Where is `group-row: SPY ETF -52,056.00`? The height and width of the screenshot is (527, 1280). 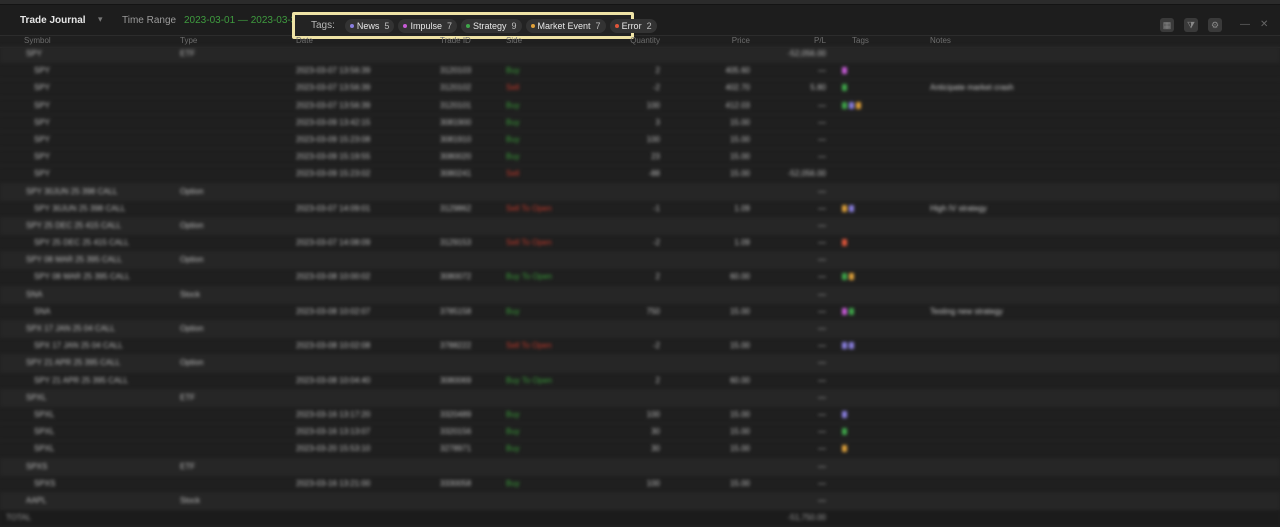
group-row: SPY ETF -52,056.00 is located at coordinates (640, 55).